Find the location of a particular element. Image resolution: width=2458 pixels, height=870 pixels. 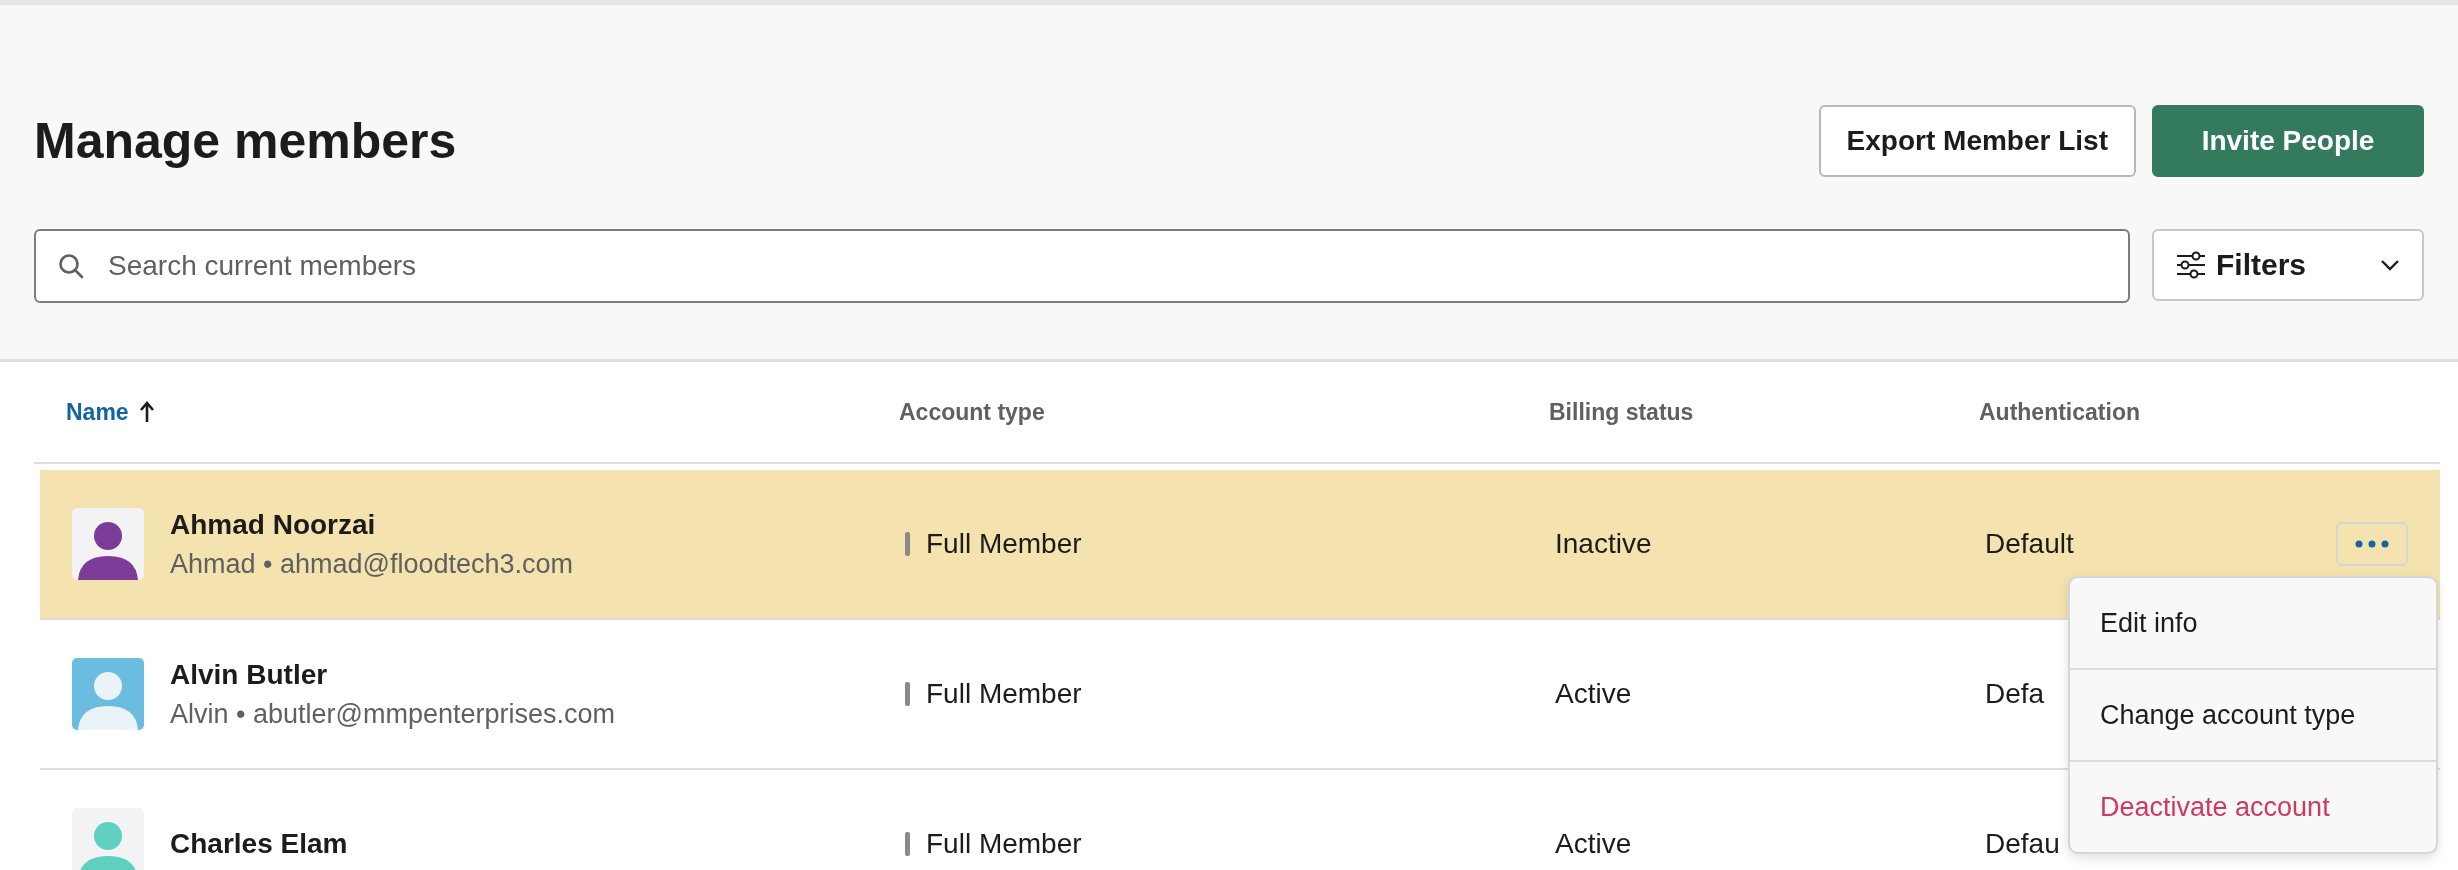

invite-button: Invite People is located at coordinates (2288, 141).